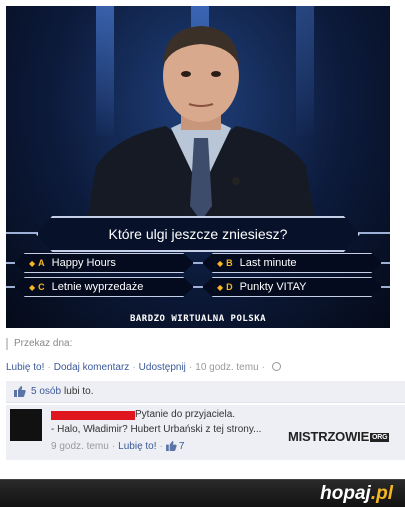  I want to click on answer-text: Letnie wyprzedaże, so click(97, 287).